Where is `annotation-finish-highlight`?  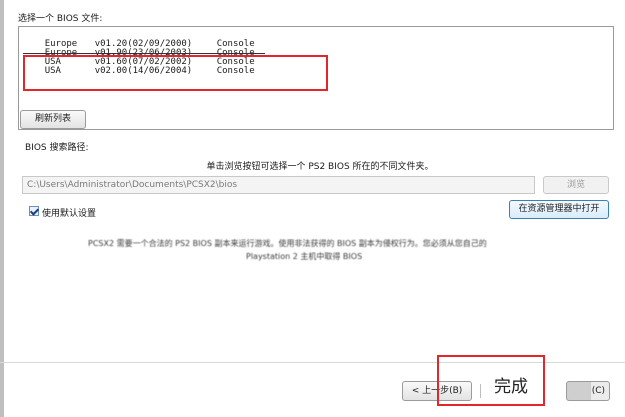 annotation-finish-highlight is located at coordinates (491, 380).